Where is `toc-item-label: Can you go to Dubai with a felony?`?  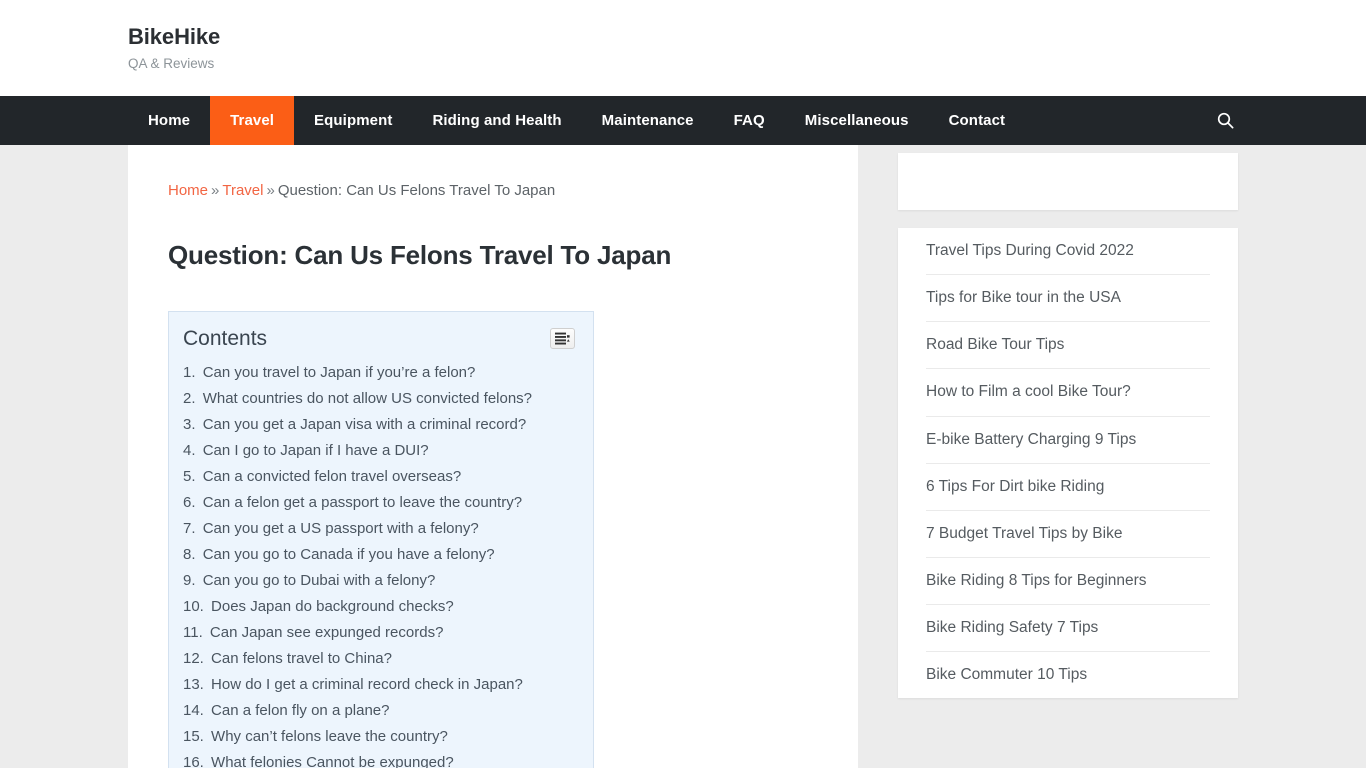 toc-item-label: Can you go to Dubai with a felony? is located at coordinates (319, 580).